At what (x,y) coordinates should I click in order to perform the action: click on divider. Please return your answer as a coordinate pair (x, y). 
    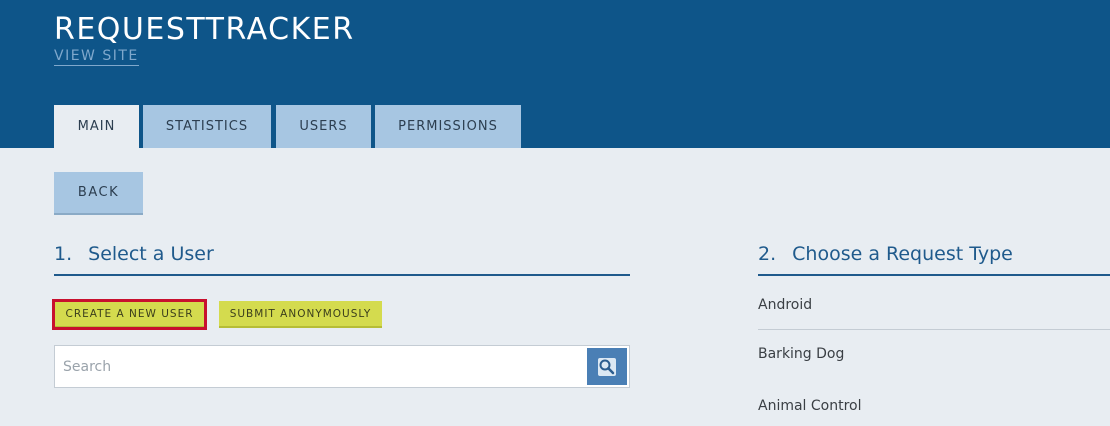
    Looking at the image, I should click on (934, 329).